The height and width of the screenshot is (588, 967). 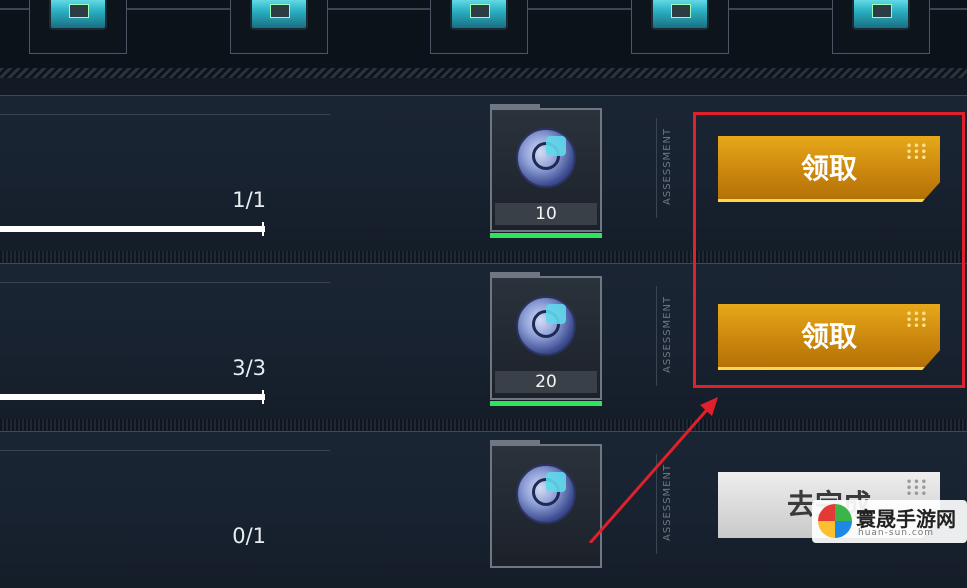 What do you see at coordinates (249, 368) in the screenshot?
I see `task-progress-text: 3/3` at bounding box center [249, 368].